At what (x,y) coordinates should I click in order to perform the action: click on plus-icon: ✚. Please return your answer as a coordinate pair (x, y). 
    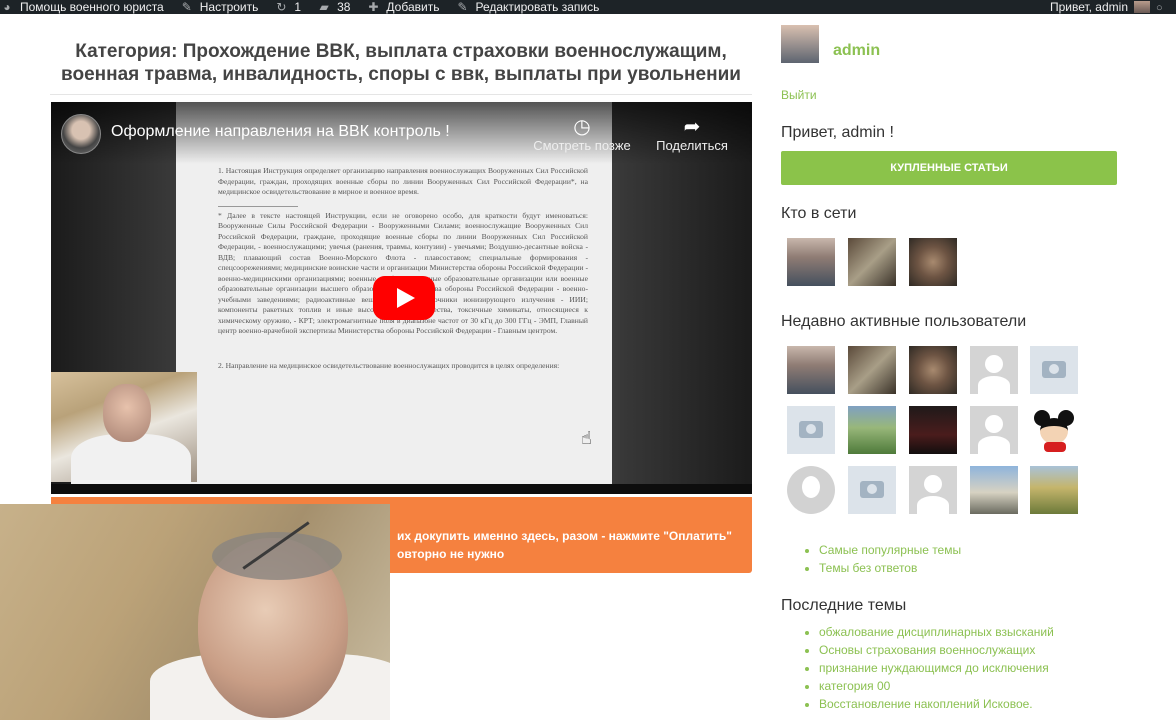
    Looking at the image, I should click on (373, 7).